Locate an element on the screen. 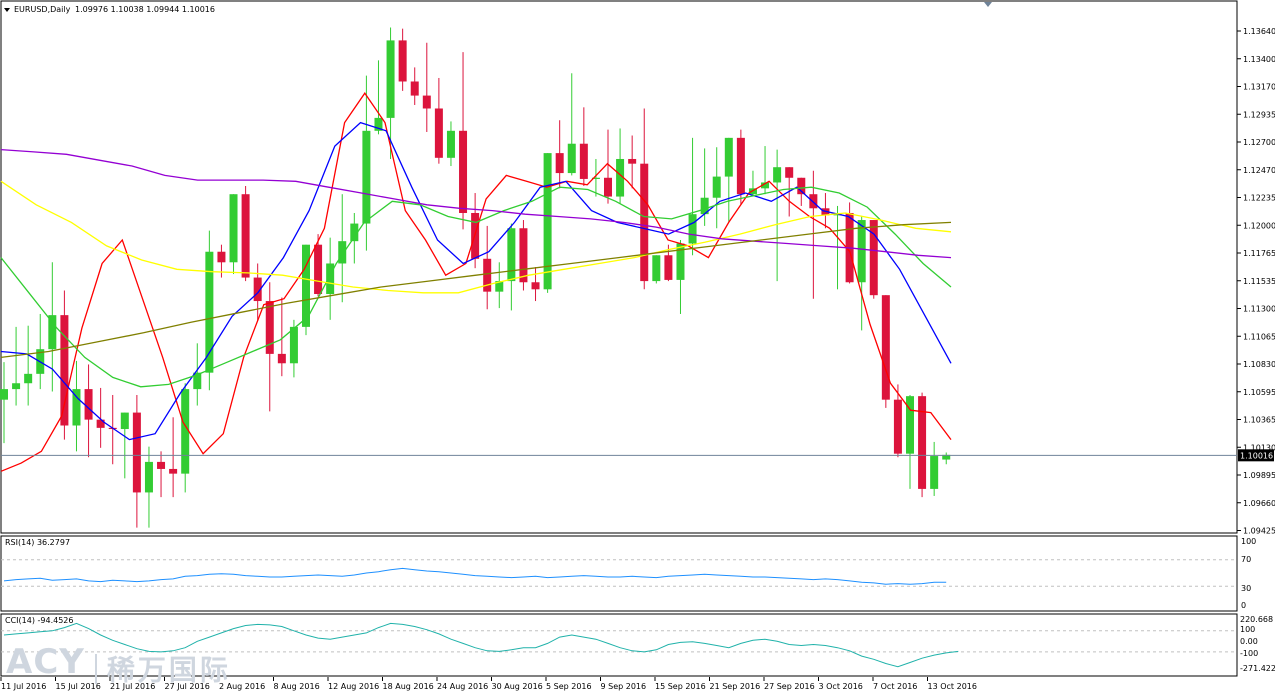 The width and height of the screenshot is (1275, 699). price-axis-label: 1.09660 is located at coordinates (1259, 503).